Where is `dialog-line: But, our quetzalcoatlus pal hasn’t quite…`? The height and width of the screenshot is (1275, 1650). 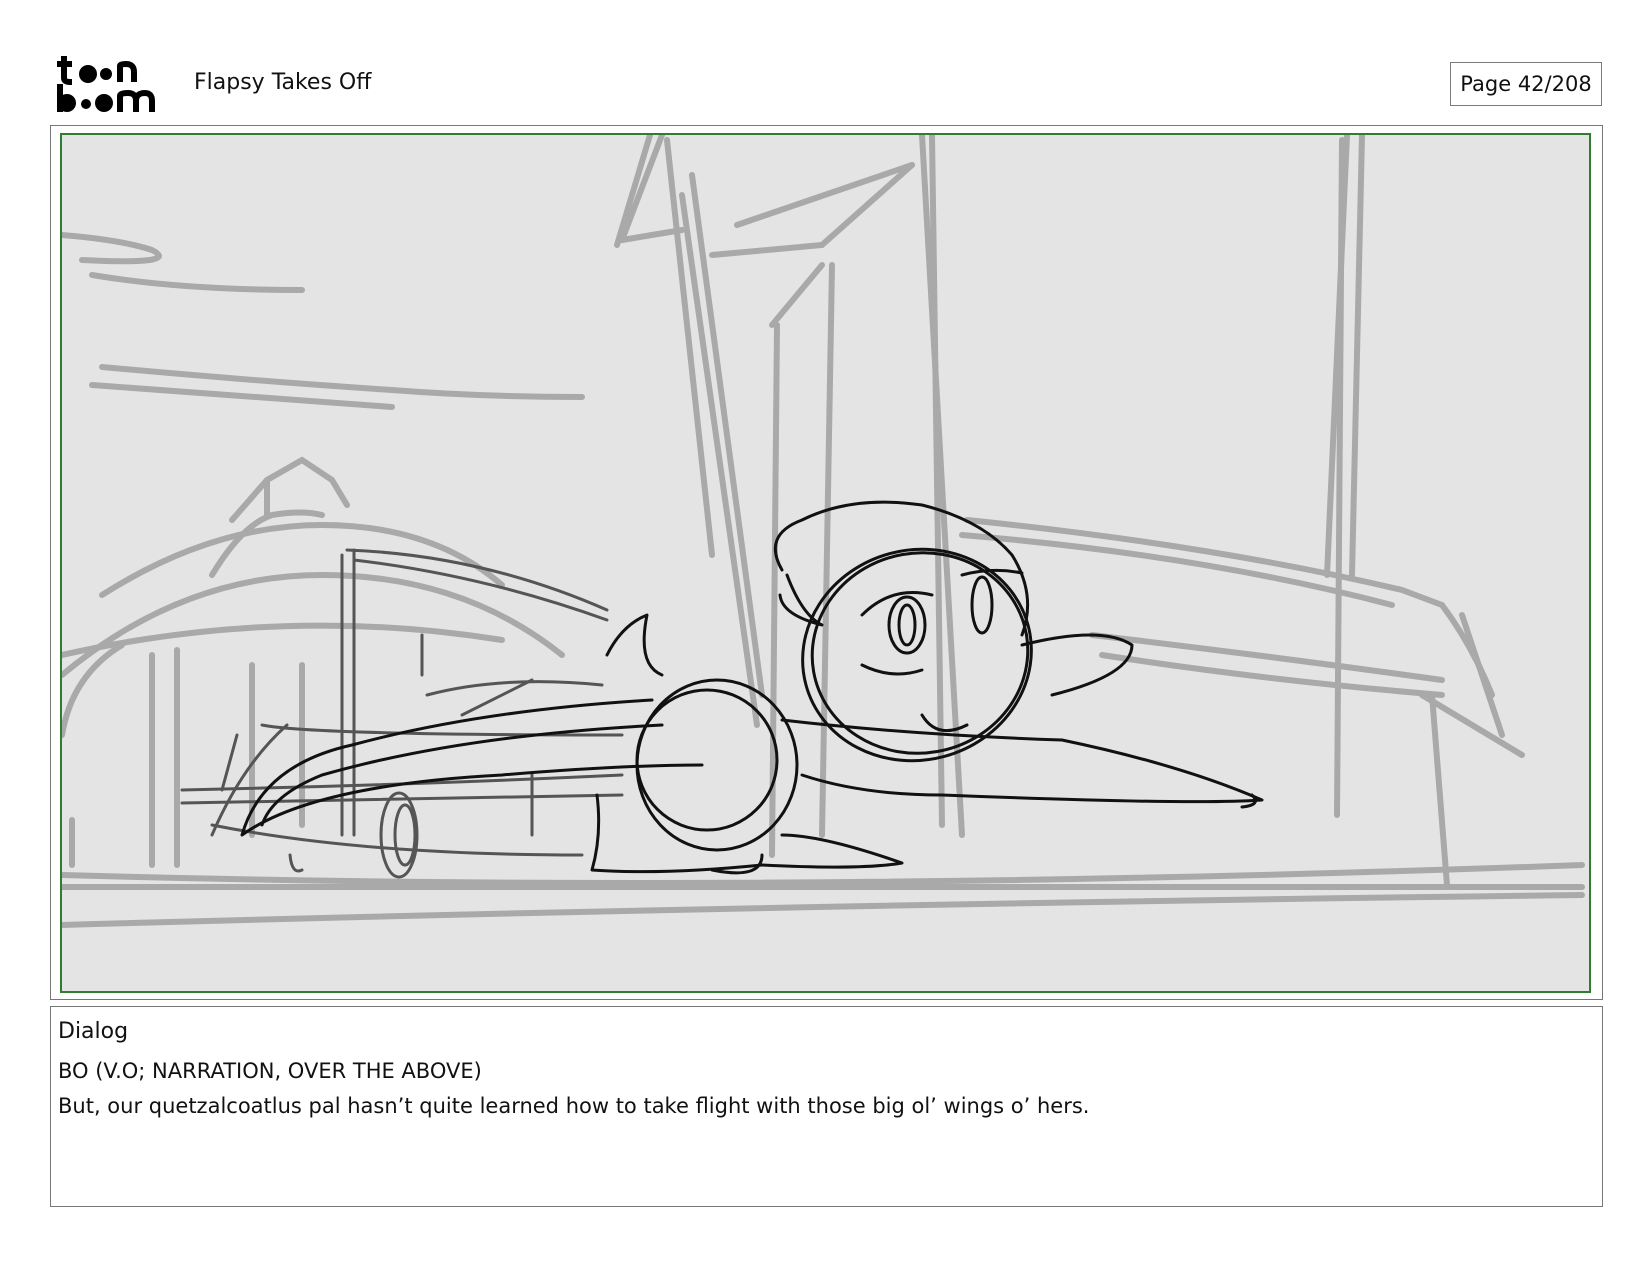 dialog-line: But, our quetzalcoatlus pal hasn’t quite… is located at coordinates (574, 1106).